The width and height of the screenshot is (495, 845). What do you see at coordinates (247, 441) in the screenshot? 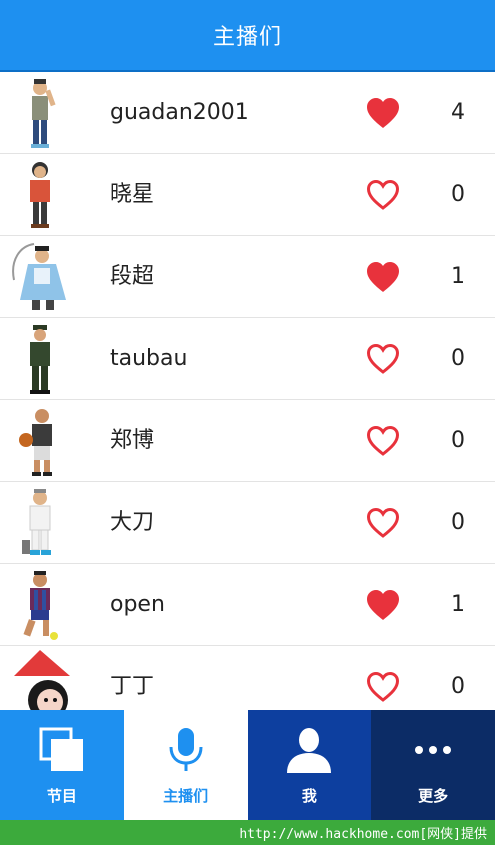
I see `anchor-row: 郑博 0` at bounding box center [247, 441].